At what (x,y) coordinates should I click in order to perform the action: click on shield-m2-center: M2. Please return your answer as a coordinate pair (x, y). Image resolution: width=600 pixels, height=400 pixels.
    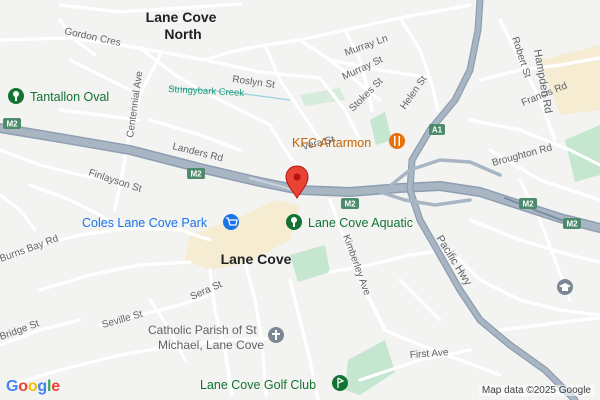
    Looking at the image, I should click on (196, 173).